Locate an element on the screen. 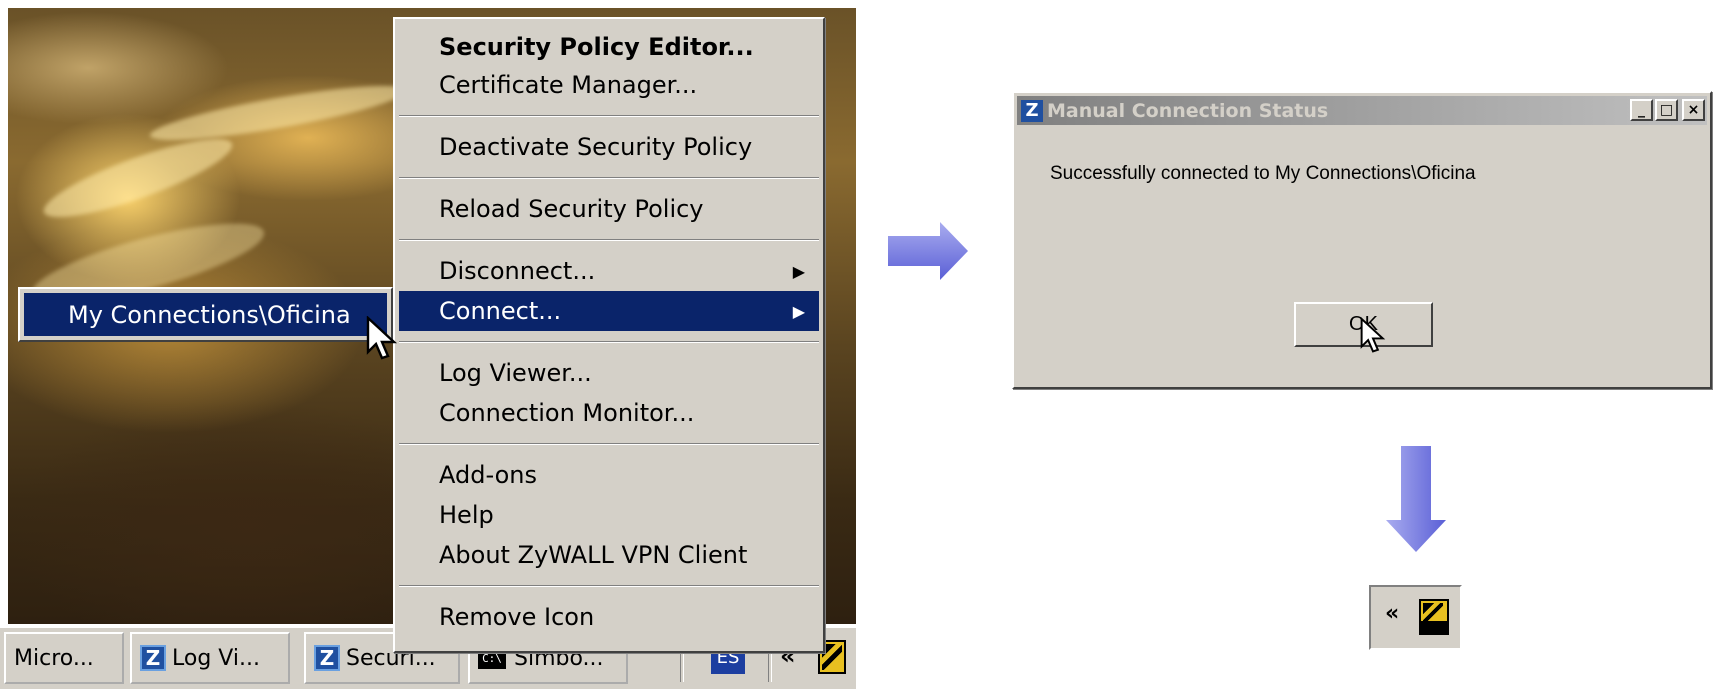 This screenshot has width=1715, height=689. dialog-title: Manual Connection Status is located at coordinates (1188, 110).